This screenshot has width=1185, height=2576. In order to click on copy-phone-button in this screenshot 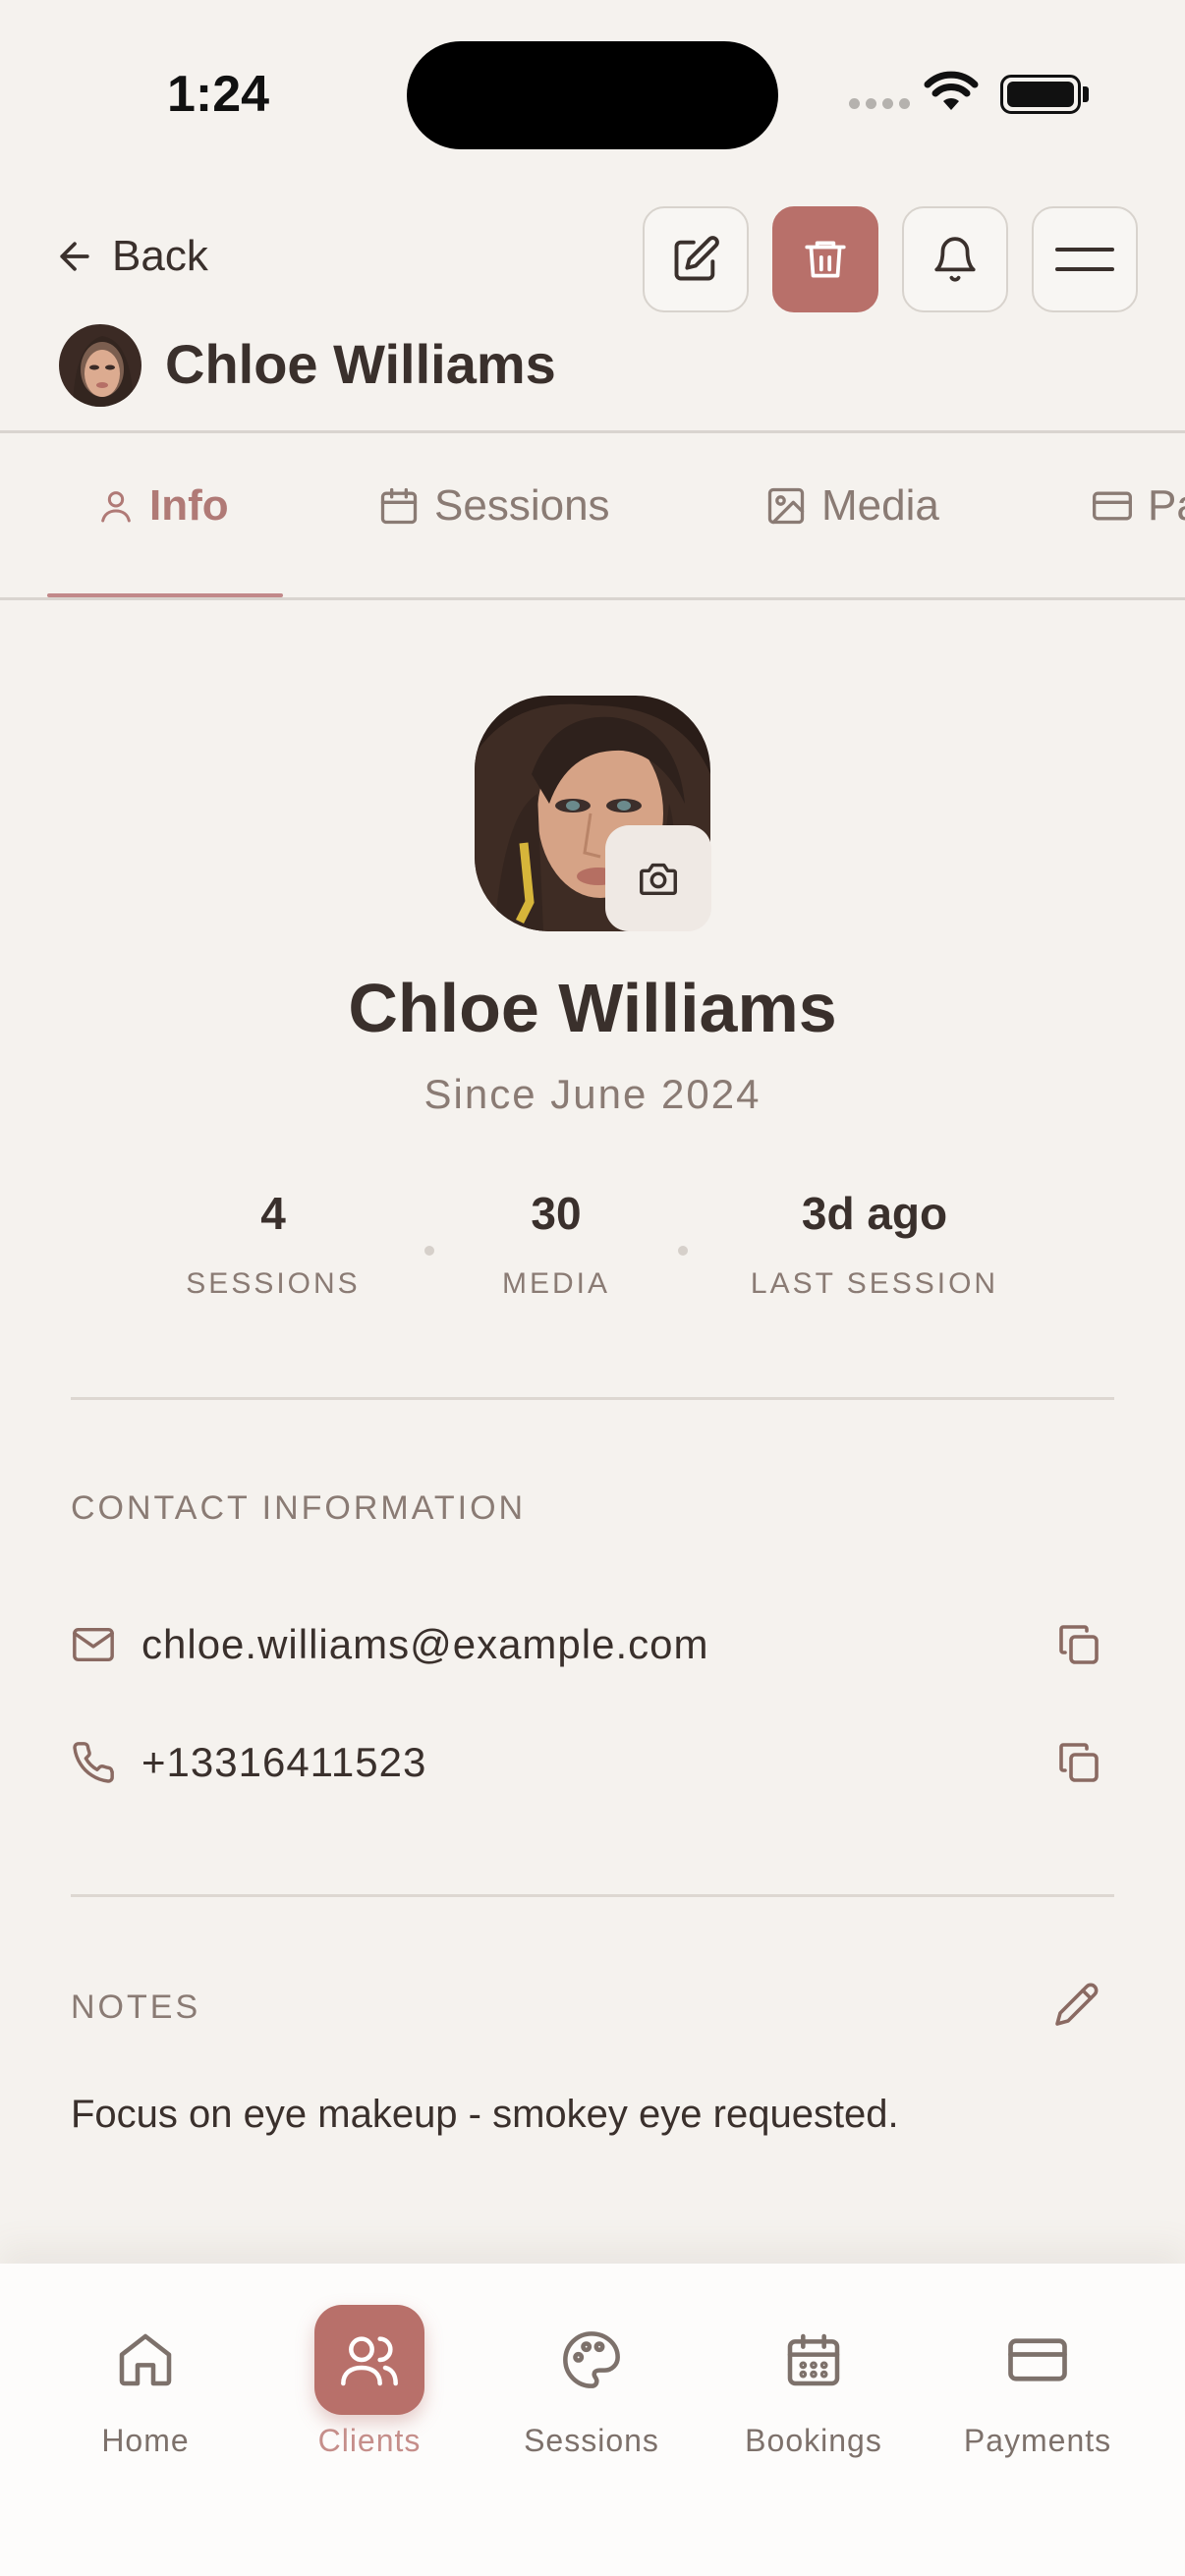, I will do `click(1079, 1762)`.